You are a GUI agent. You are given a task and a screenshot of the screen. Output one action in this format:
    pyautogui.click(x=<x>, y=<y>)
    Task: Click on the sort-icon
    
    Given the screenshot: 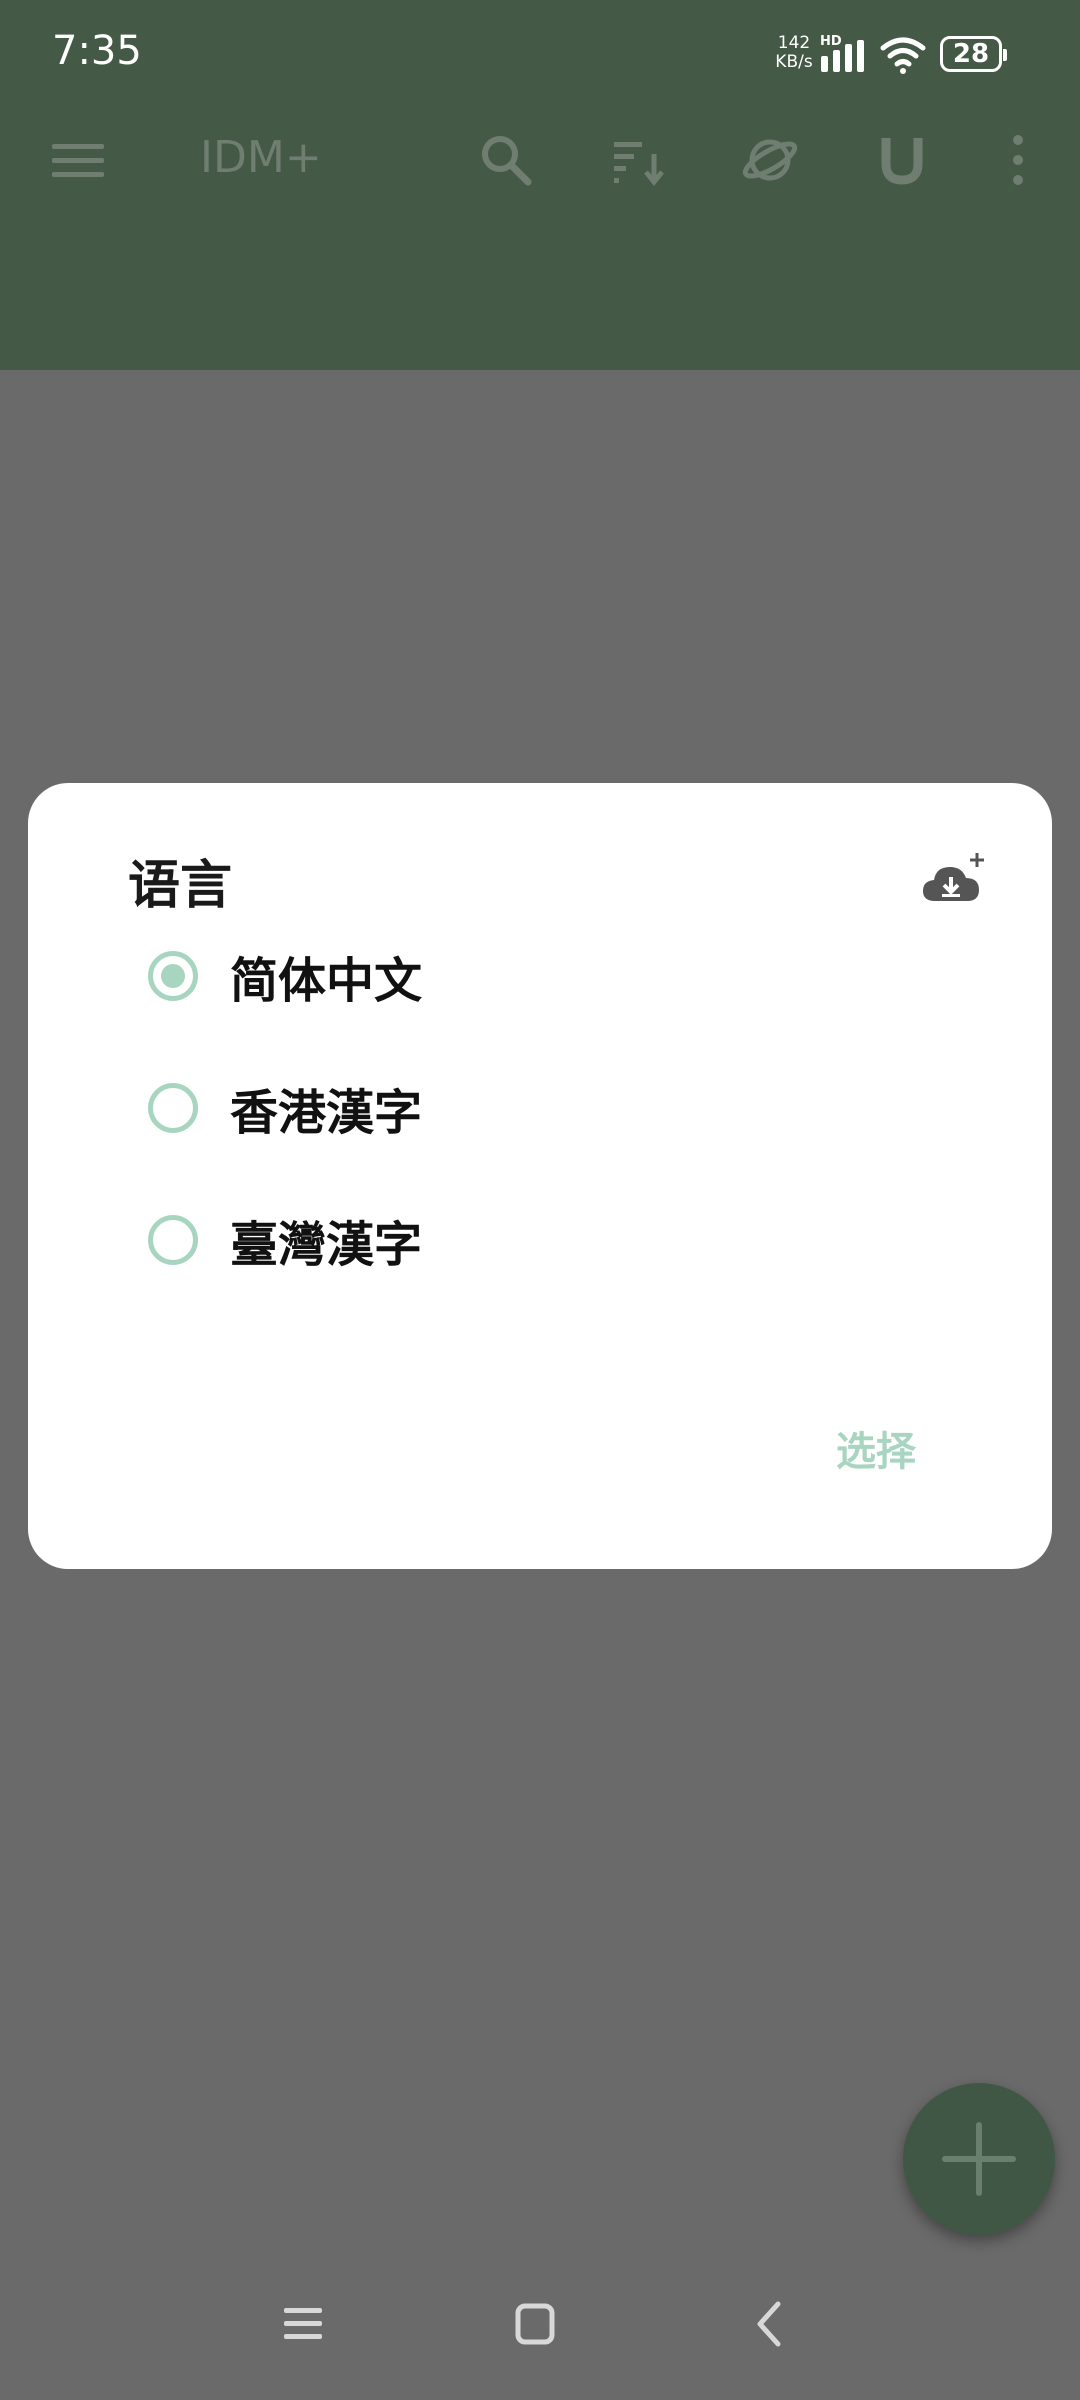 What is the action you would take?
    pyautogui.click(x=638, y=160)
    